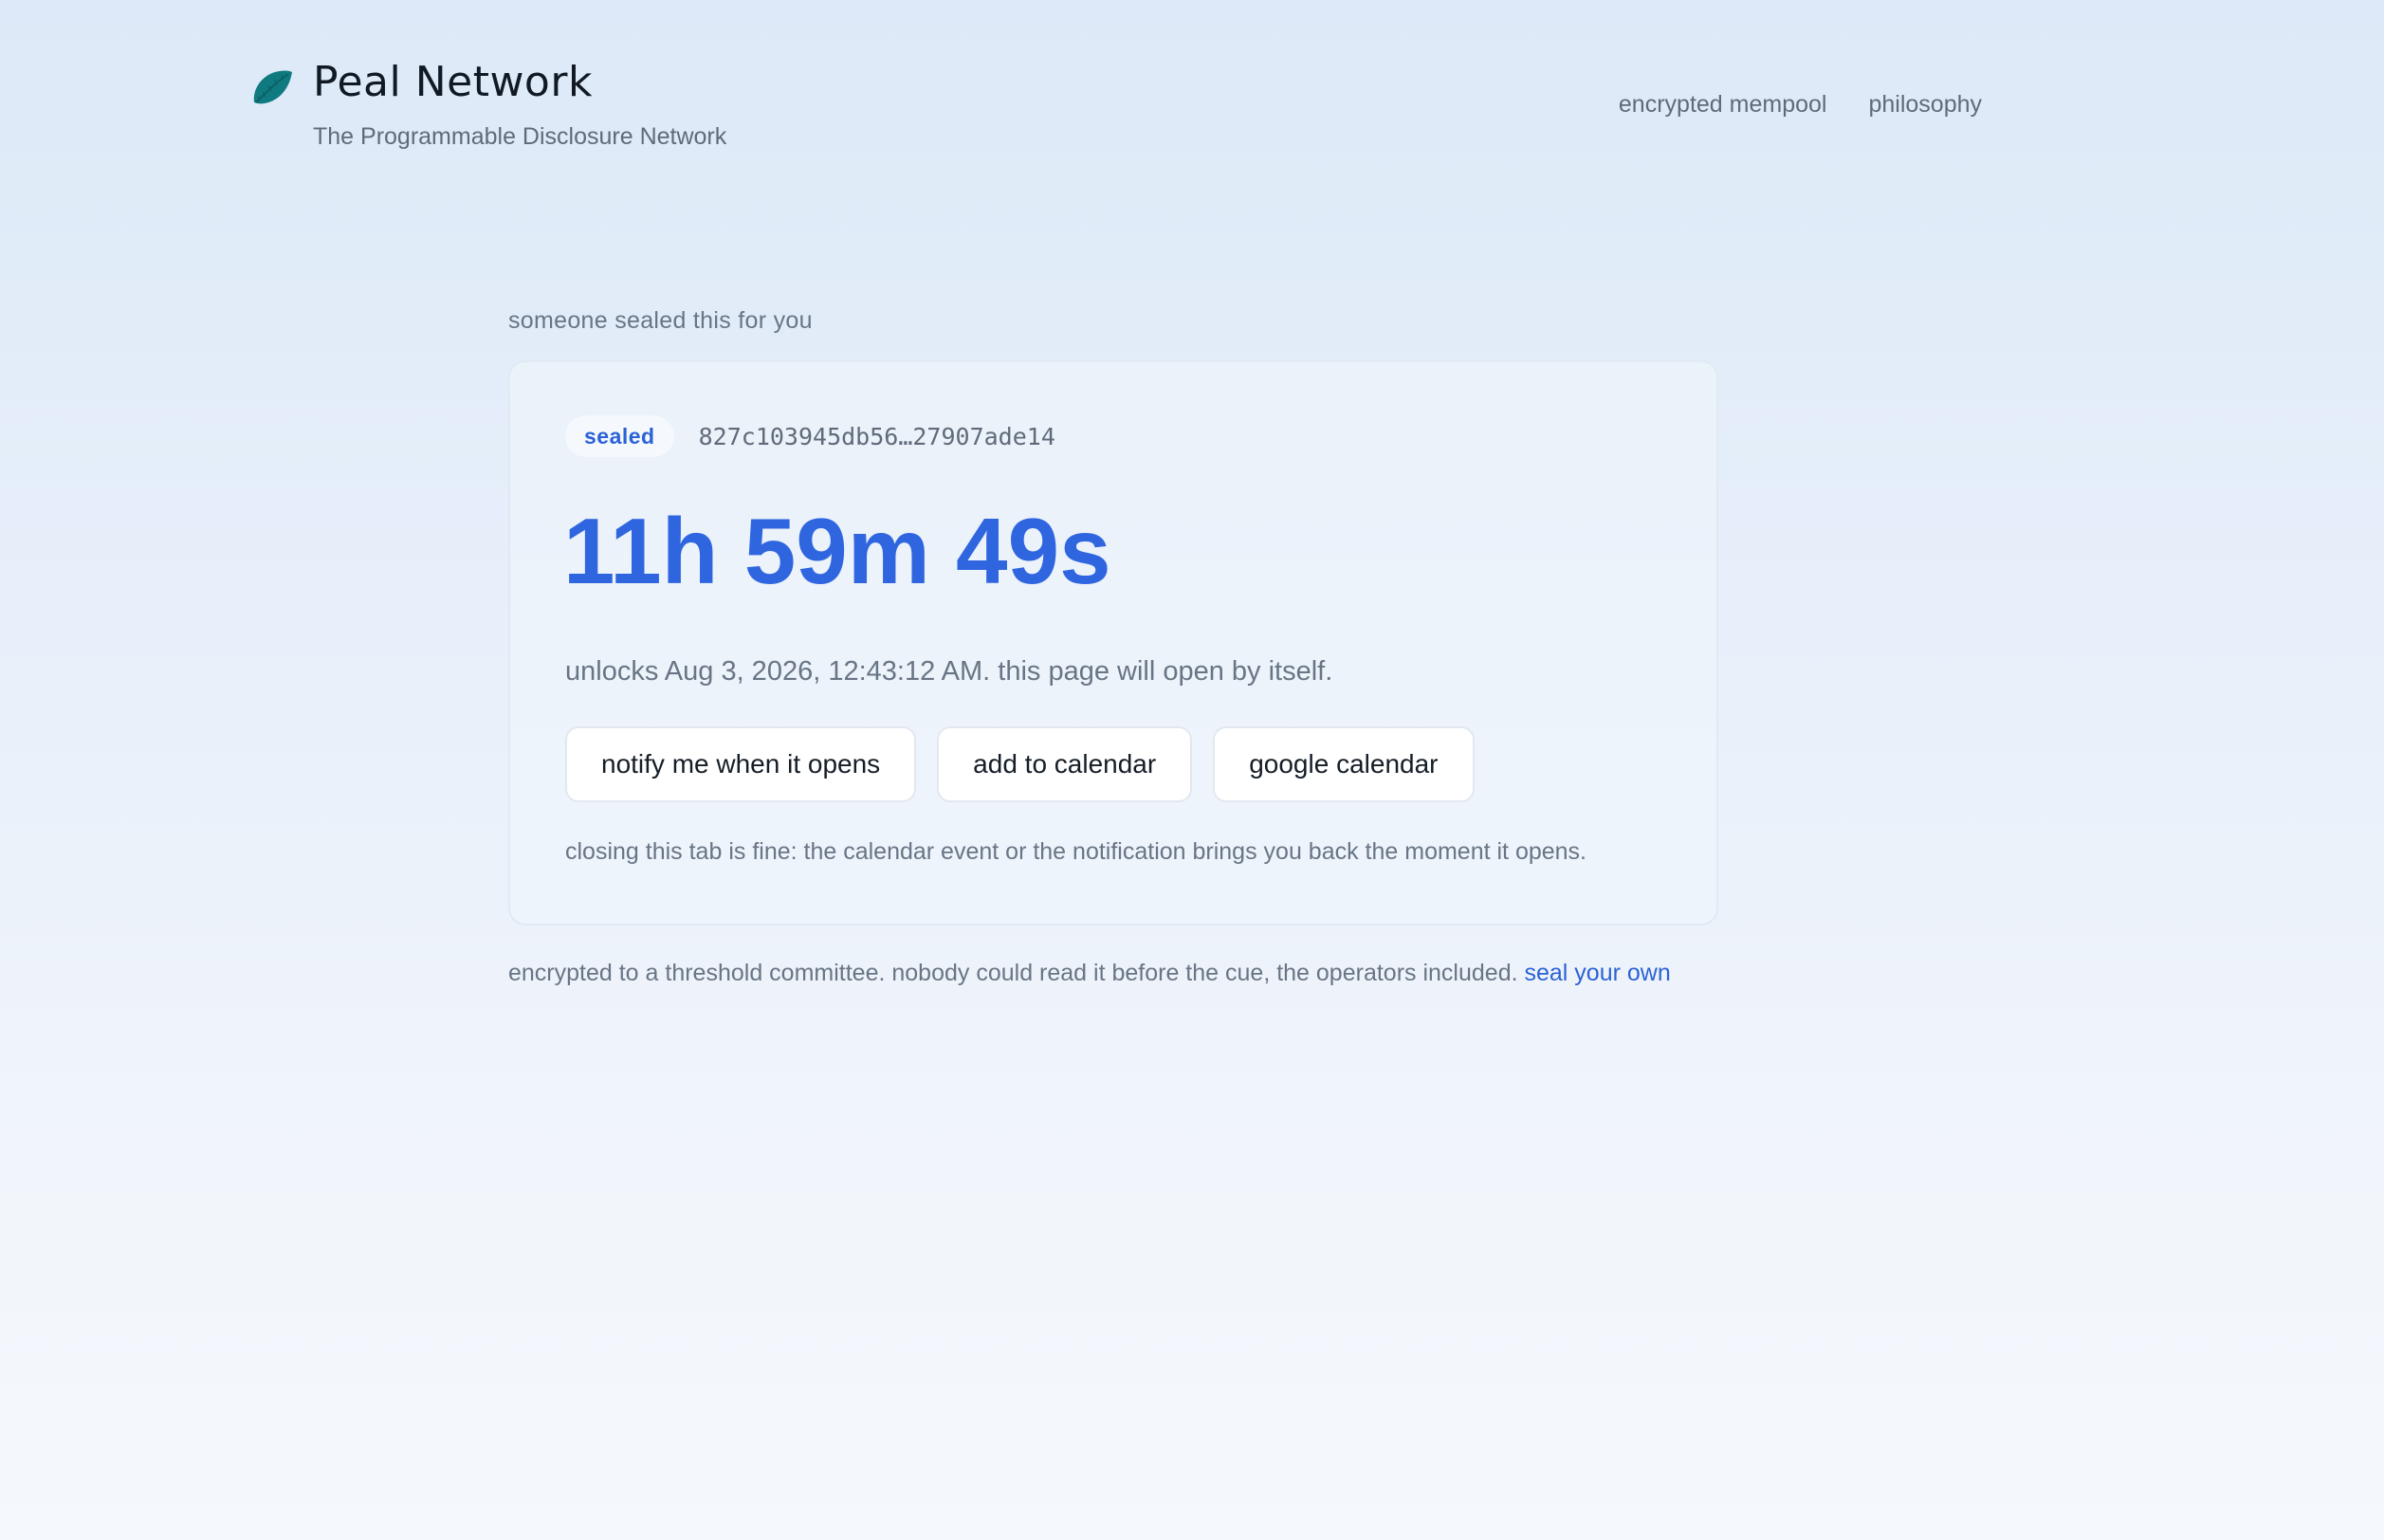 This screenshot has height=1540, width=2384. What do you see at coordinates (1723, 105) in the screenshot?
I see `nav-encrypted-mempool: encrypted mempool` at bounding box center [1723, 105].